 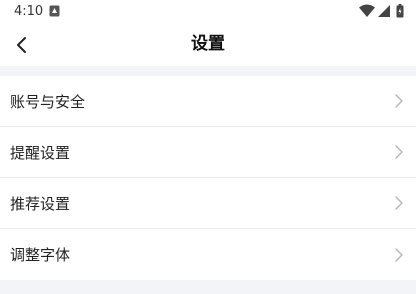 I want to click on bottom-background, so click(x=208, y=287).